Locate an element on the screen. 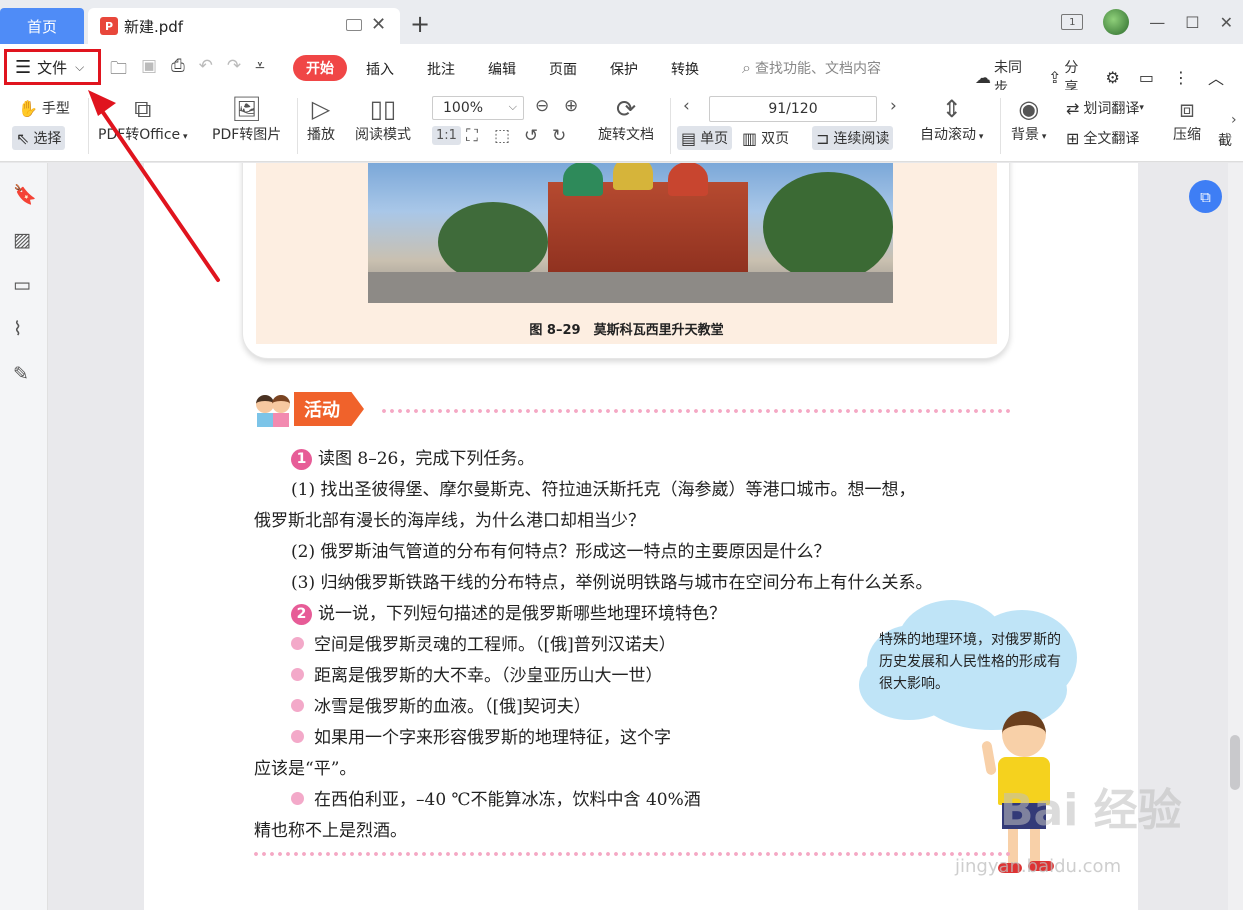 This screenshot has width=1243, height=910. tab-protect: 保护 is located at coordinates (624, 69).